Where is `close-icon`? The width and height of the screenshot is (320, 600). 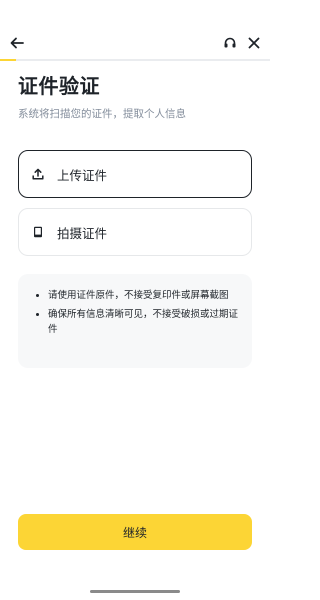 close-icon is located at coordinates (254, 43).